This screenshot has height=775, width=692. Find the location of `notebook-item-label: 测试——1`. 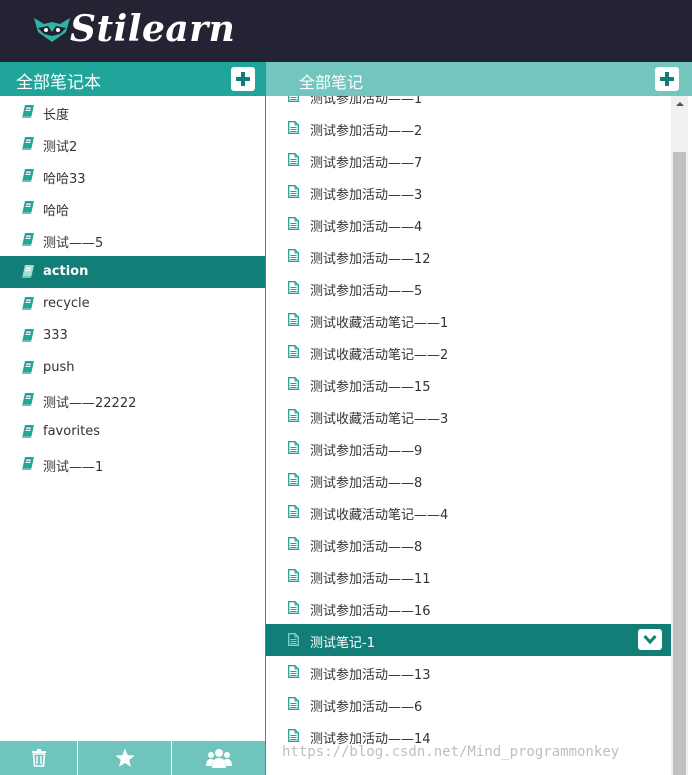

notebook-item-label: 测试——1 is located at coordinates (73, 467).